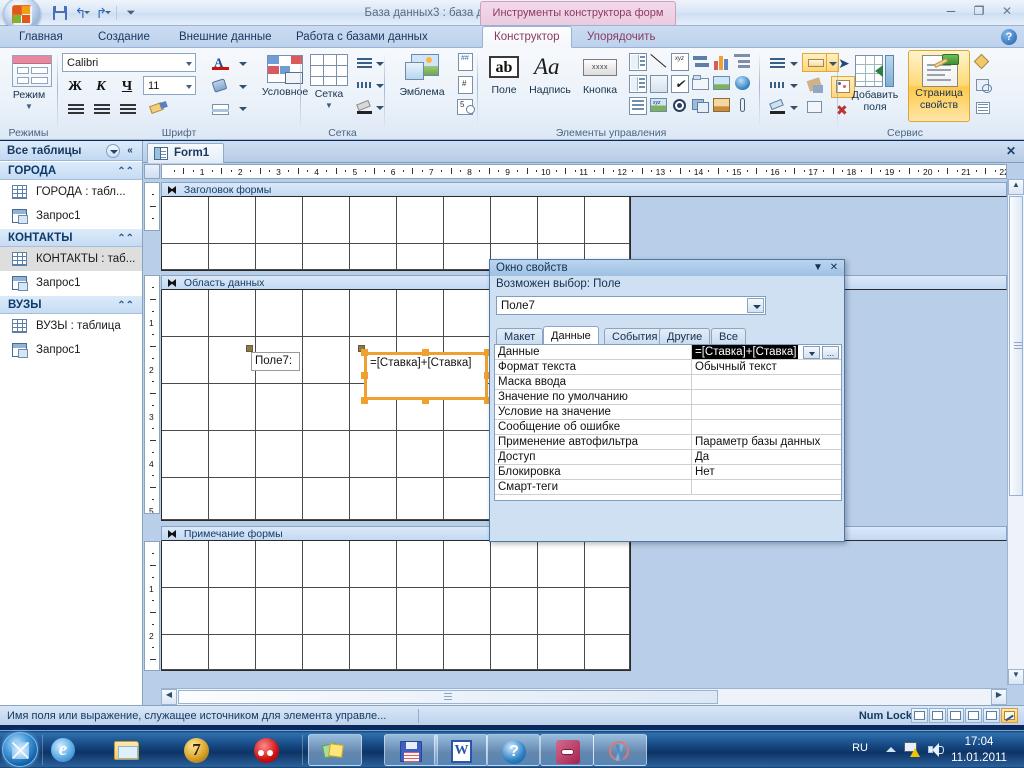 Image resolution: width=1024 pixels, height=768 pixels. I want to click on align-center-button, so click(101, 108).